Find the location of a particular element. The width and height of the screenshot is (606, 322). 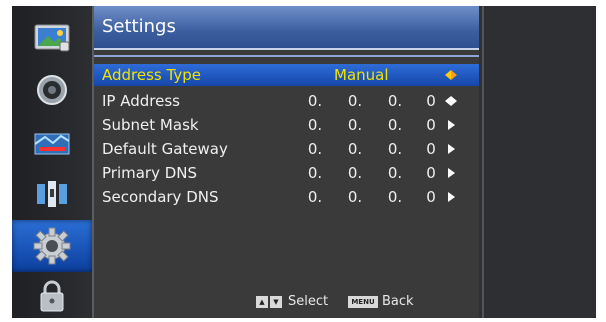

gateway-octet-4: 0 is located at coordinates (431, 149).